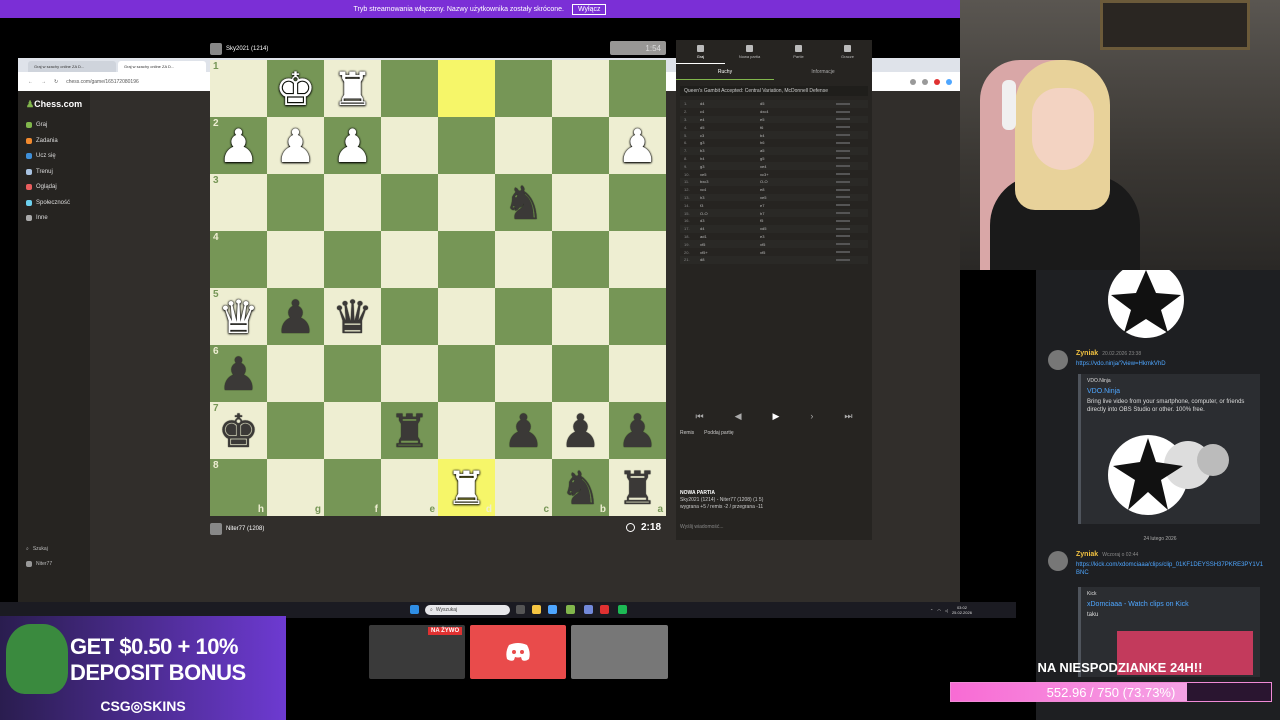 The image size is (1280, 720). What do you see at coordinates (580, 488) in the screenshot?
I see `black-knight-icon: ♞` at bounding box center [580, 488].